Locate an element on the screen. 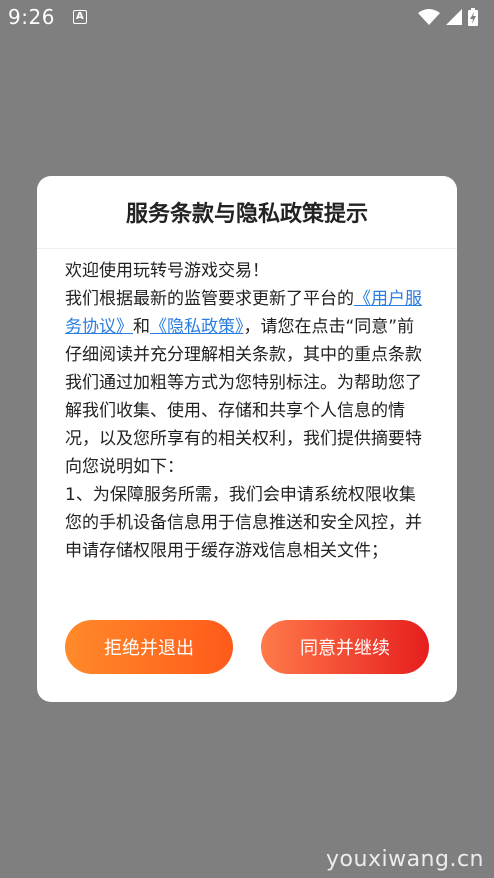  dialog-title: 服务条款与隐私政策提示 is located at coordinates (246, 214).